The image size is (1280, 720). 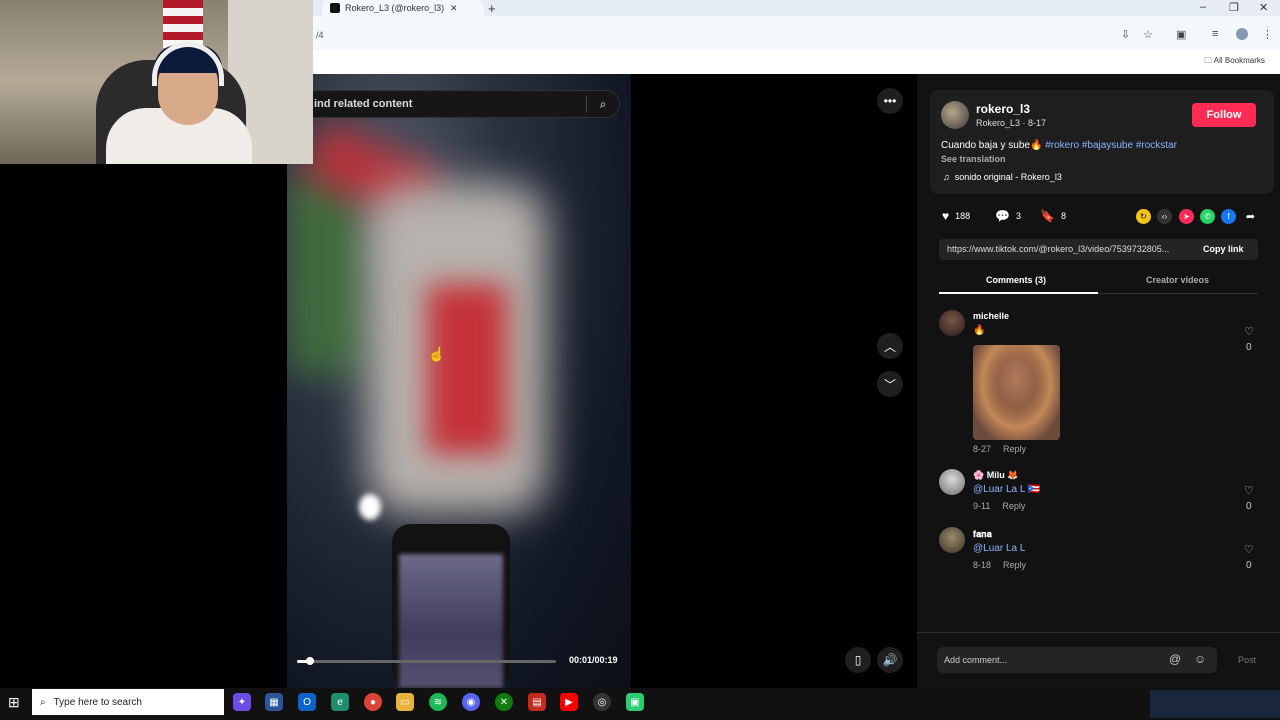 I want to click on edge-icon: e, so click(x=340, y=702).